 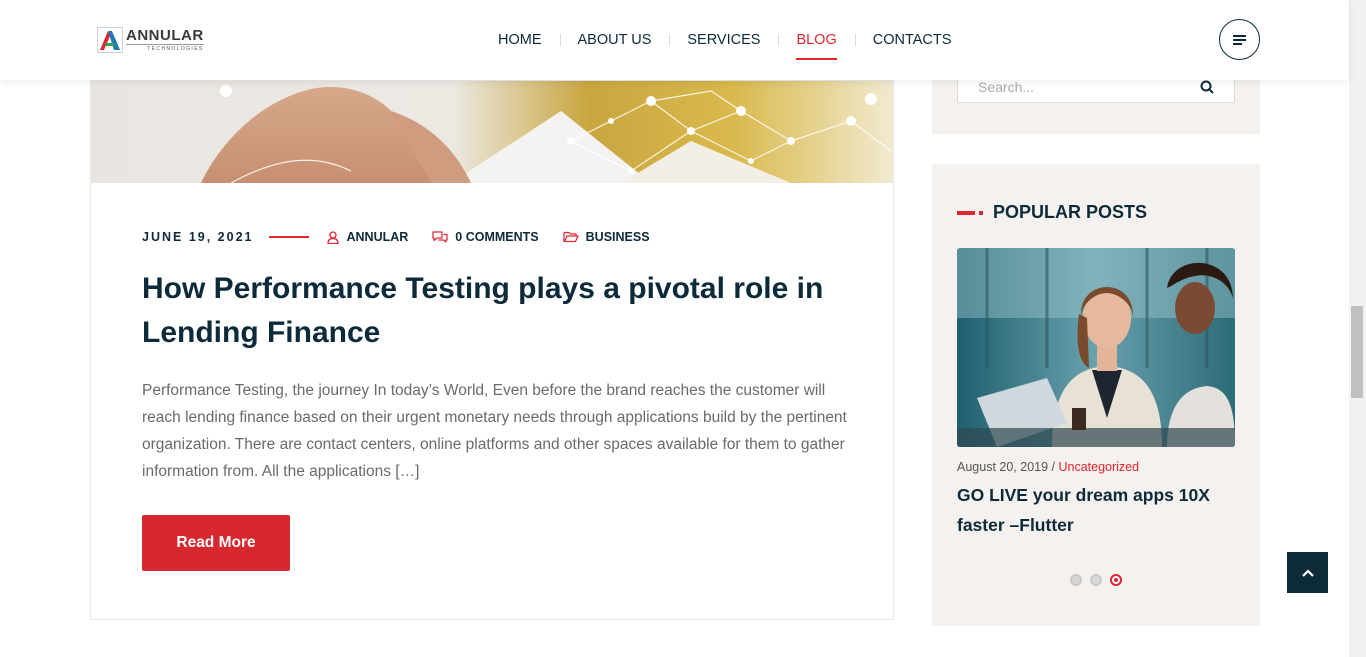 I want to click on nav-contacts: CONTACTS, so click(x=912, y=40).